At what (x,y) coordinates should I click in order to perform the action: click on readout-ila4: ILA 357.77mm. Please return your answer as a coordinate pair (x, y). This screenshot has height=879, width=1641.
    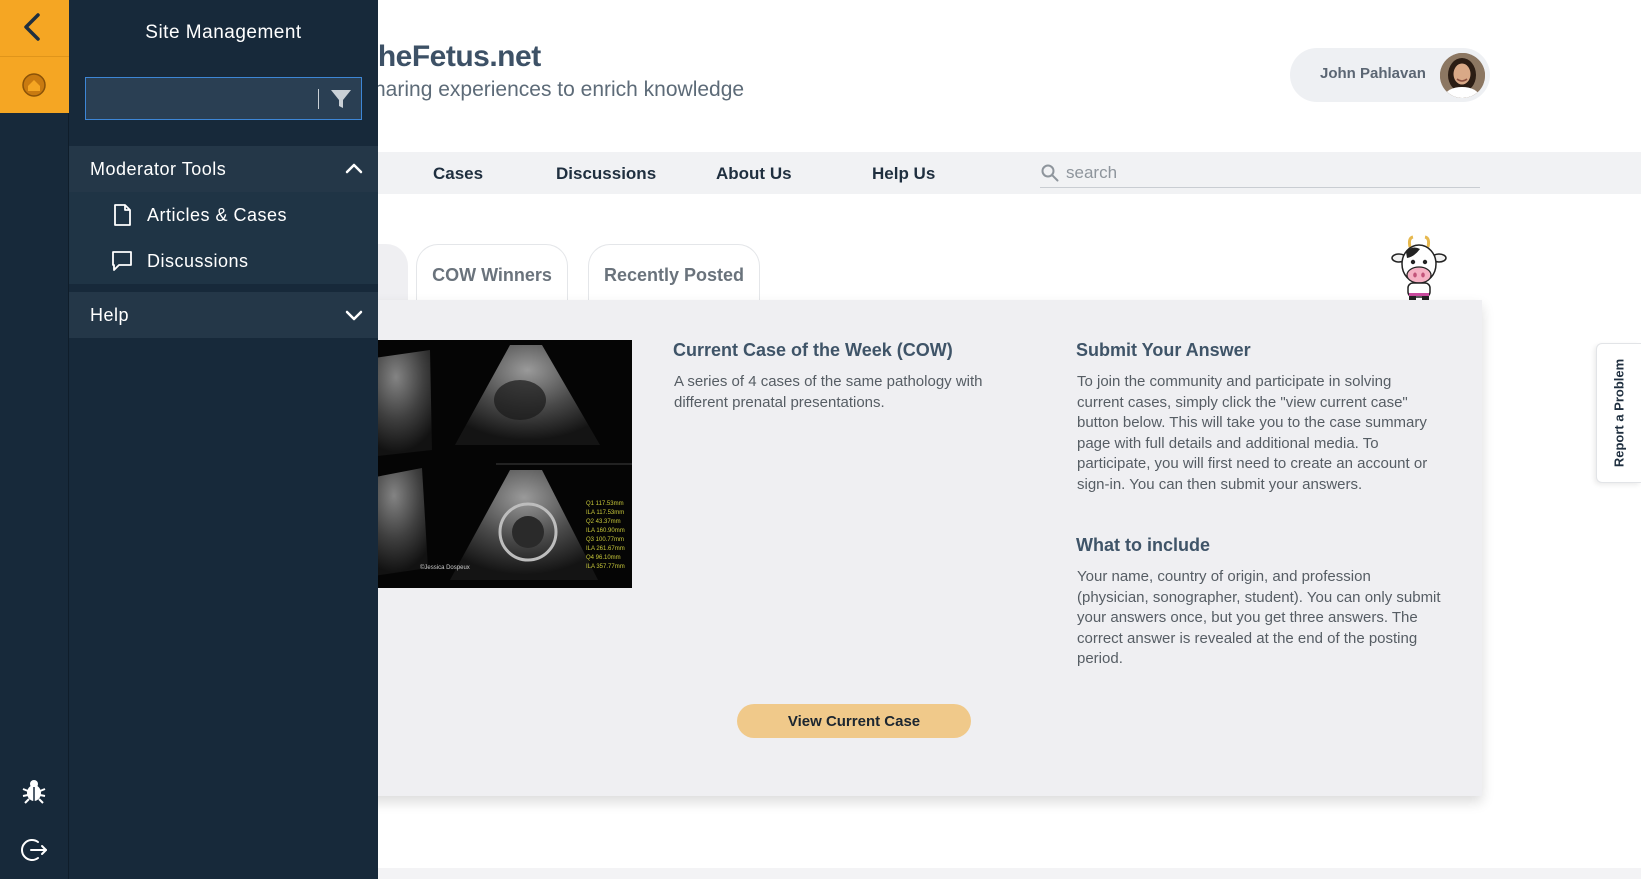
    Looking at the image, I should click on (605, 567).